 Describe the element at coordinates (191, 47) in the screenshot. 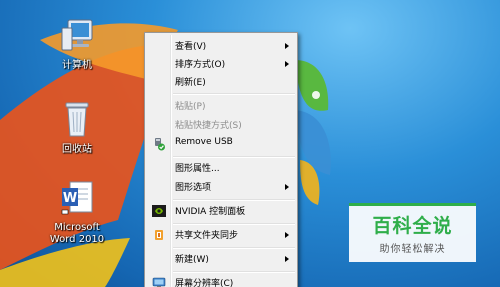

I see `menu-item-label: 查看(V)` at that location.